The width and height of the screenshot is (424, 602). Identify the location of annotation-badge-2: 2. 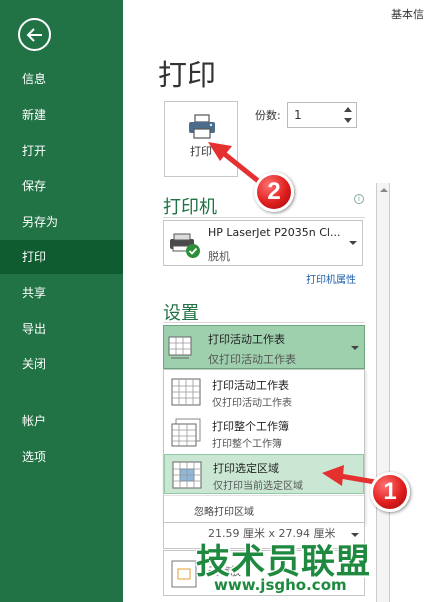
(274, 192).